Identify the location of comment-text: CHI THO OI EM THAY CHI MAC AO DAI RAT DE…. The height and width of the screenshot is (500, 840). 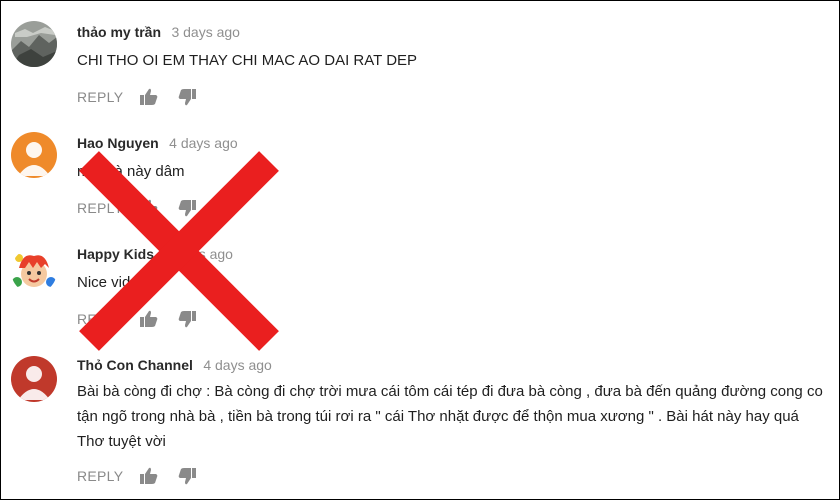
(247, 60).